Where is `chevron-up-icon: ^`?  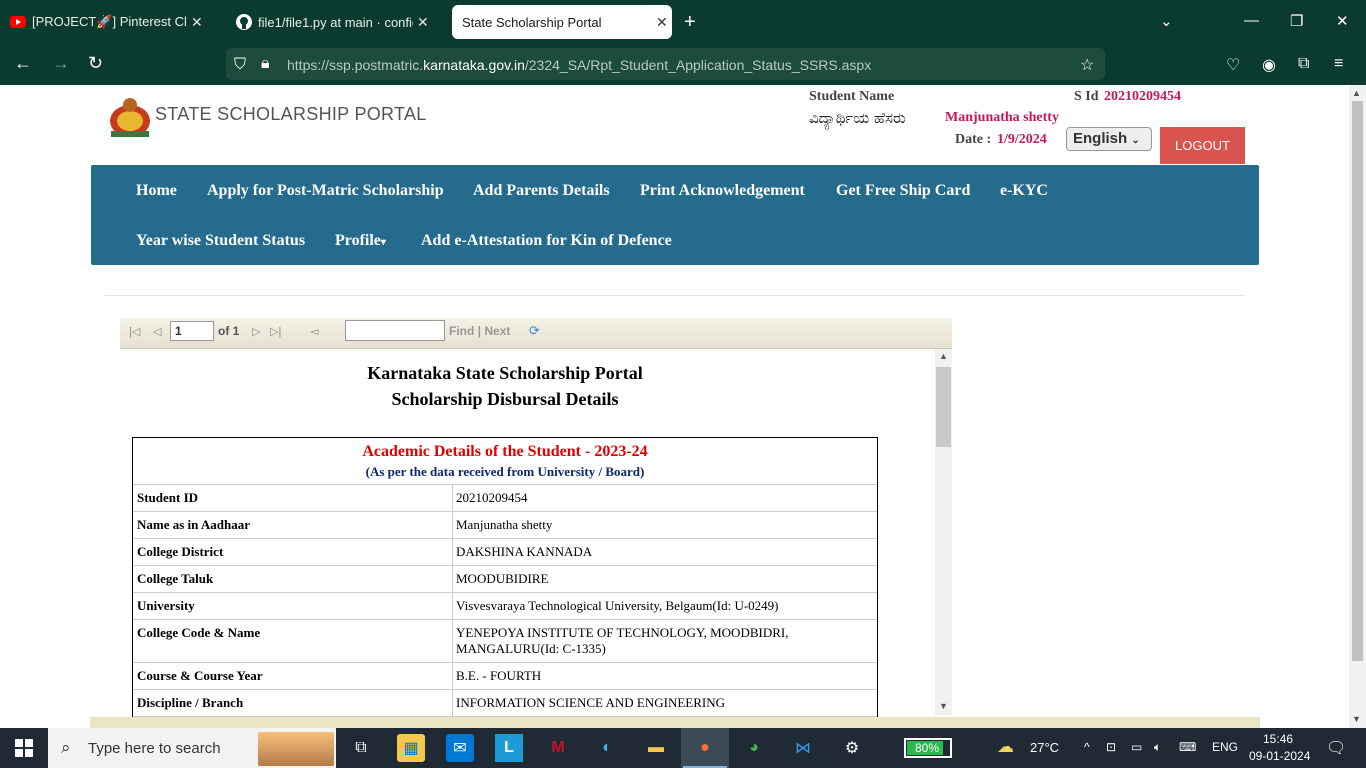 chevron-up-icon: ^ is located at coordinates (1087, 747).